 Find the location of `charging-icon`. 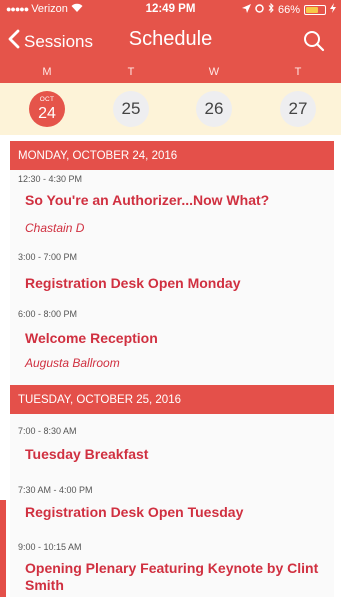

charging-icon is located at coordinates (333, 9).